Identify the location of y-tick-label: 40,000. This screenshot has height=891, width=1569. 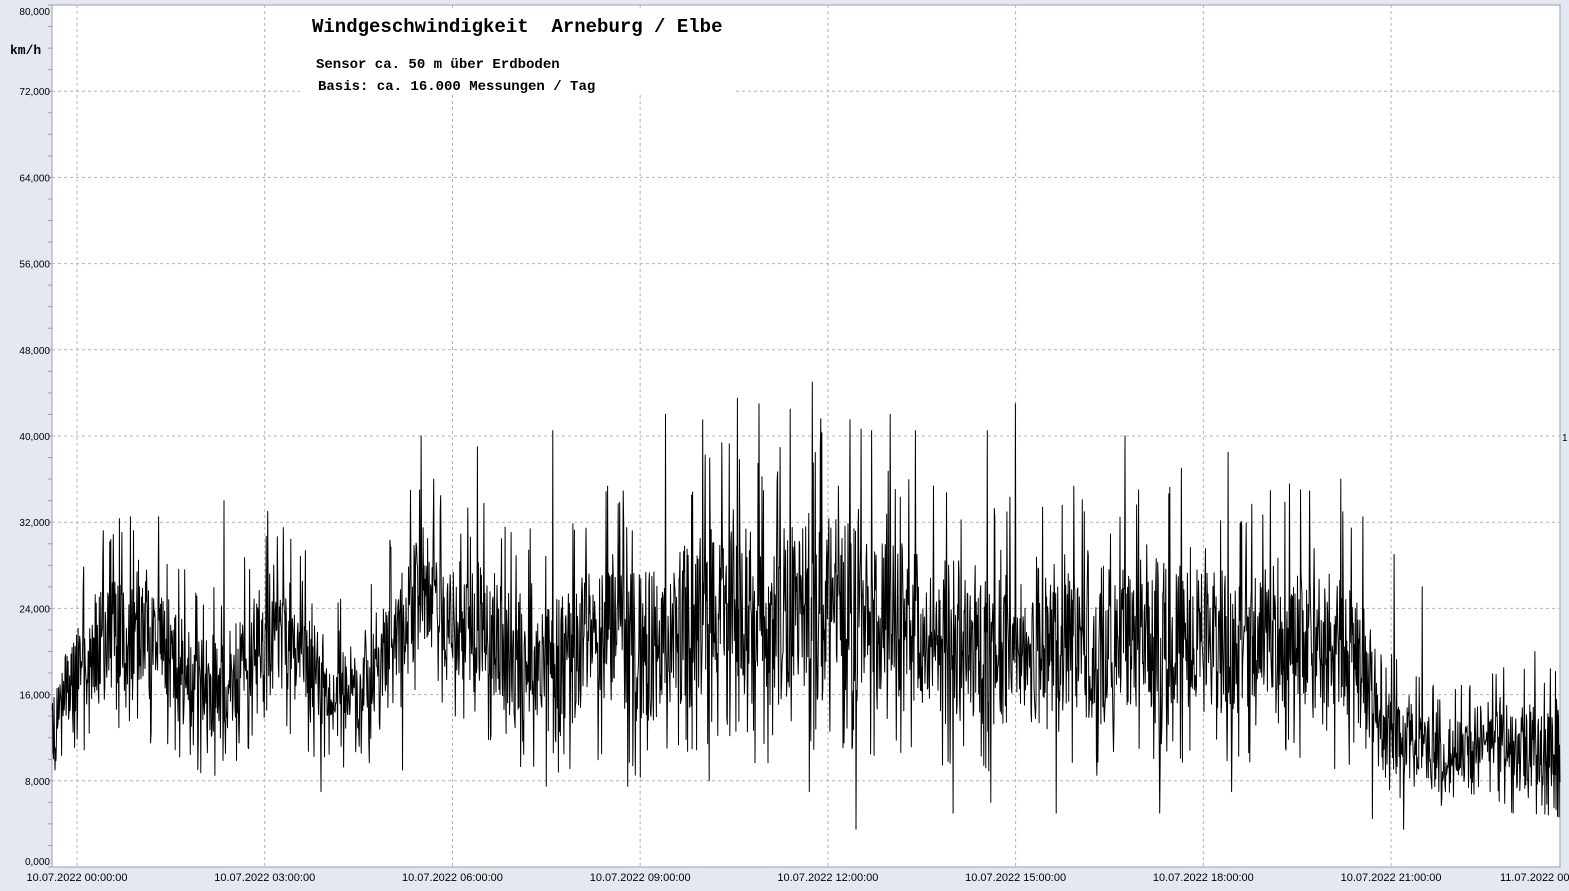
(34, 437).